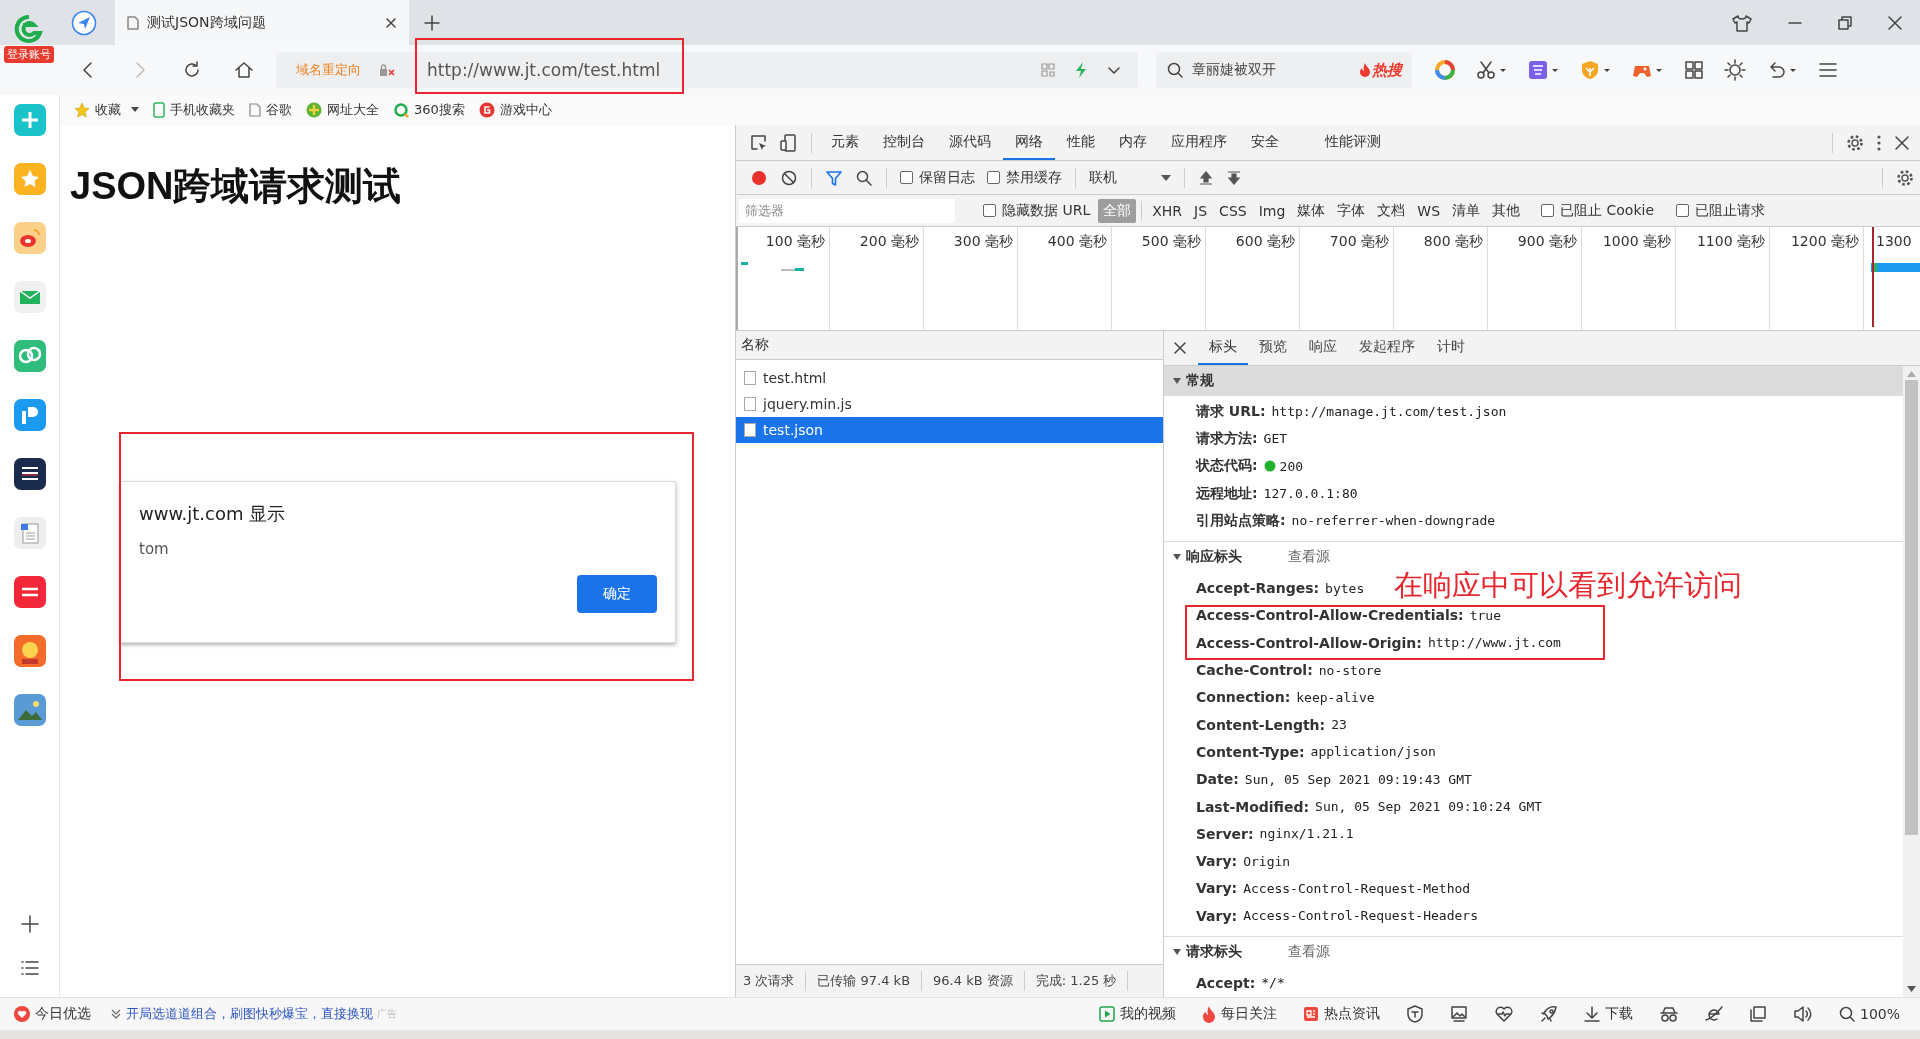  Describe the element at coordinates (1199, 142) in the screenshot. I see `devtools-tab: 应用程序` at that location.